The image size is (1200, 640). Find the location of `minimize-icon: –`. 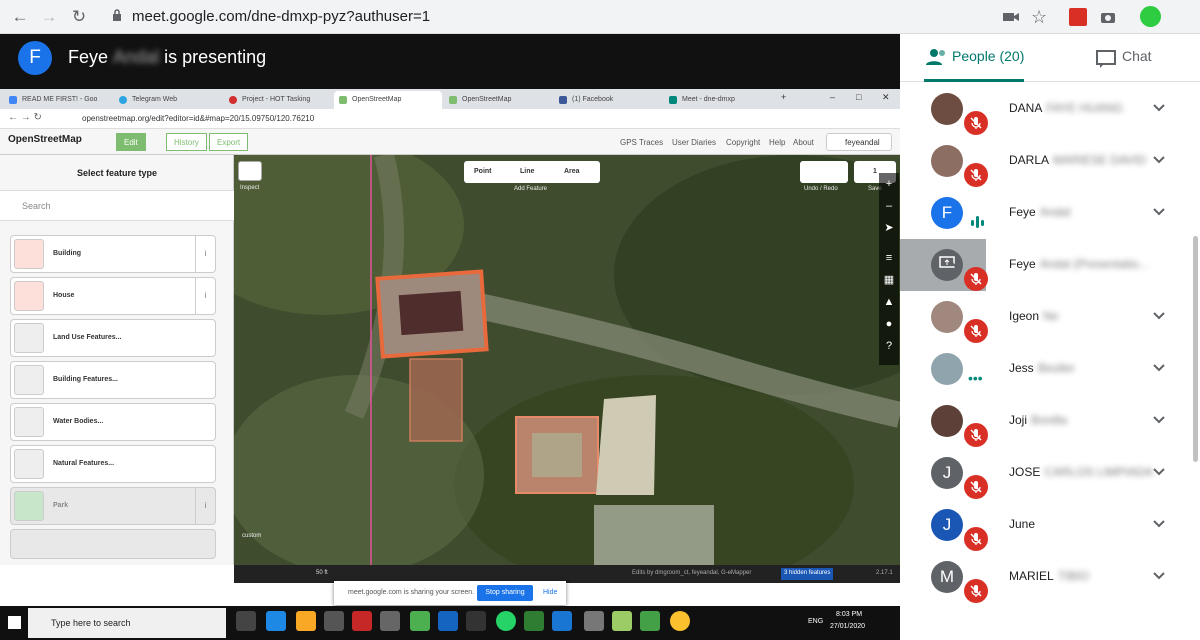

minimize-icon: – is located at coordinates (832, 97).